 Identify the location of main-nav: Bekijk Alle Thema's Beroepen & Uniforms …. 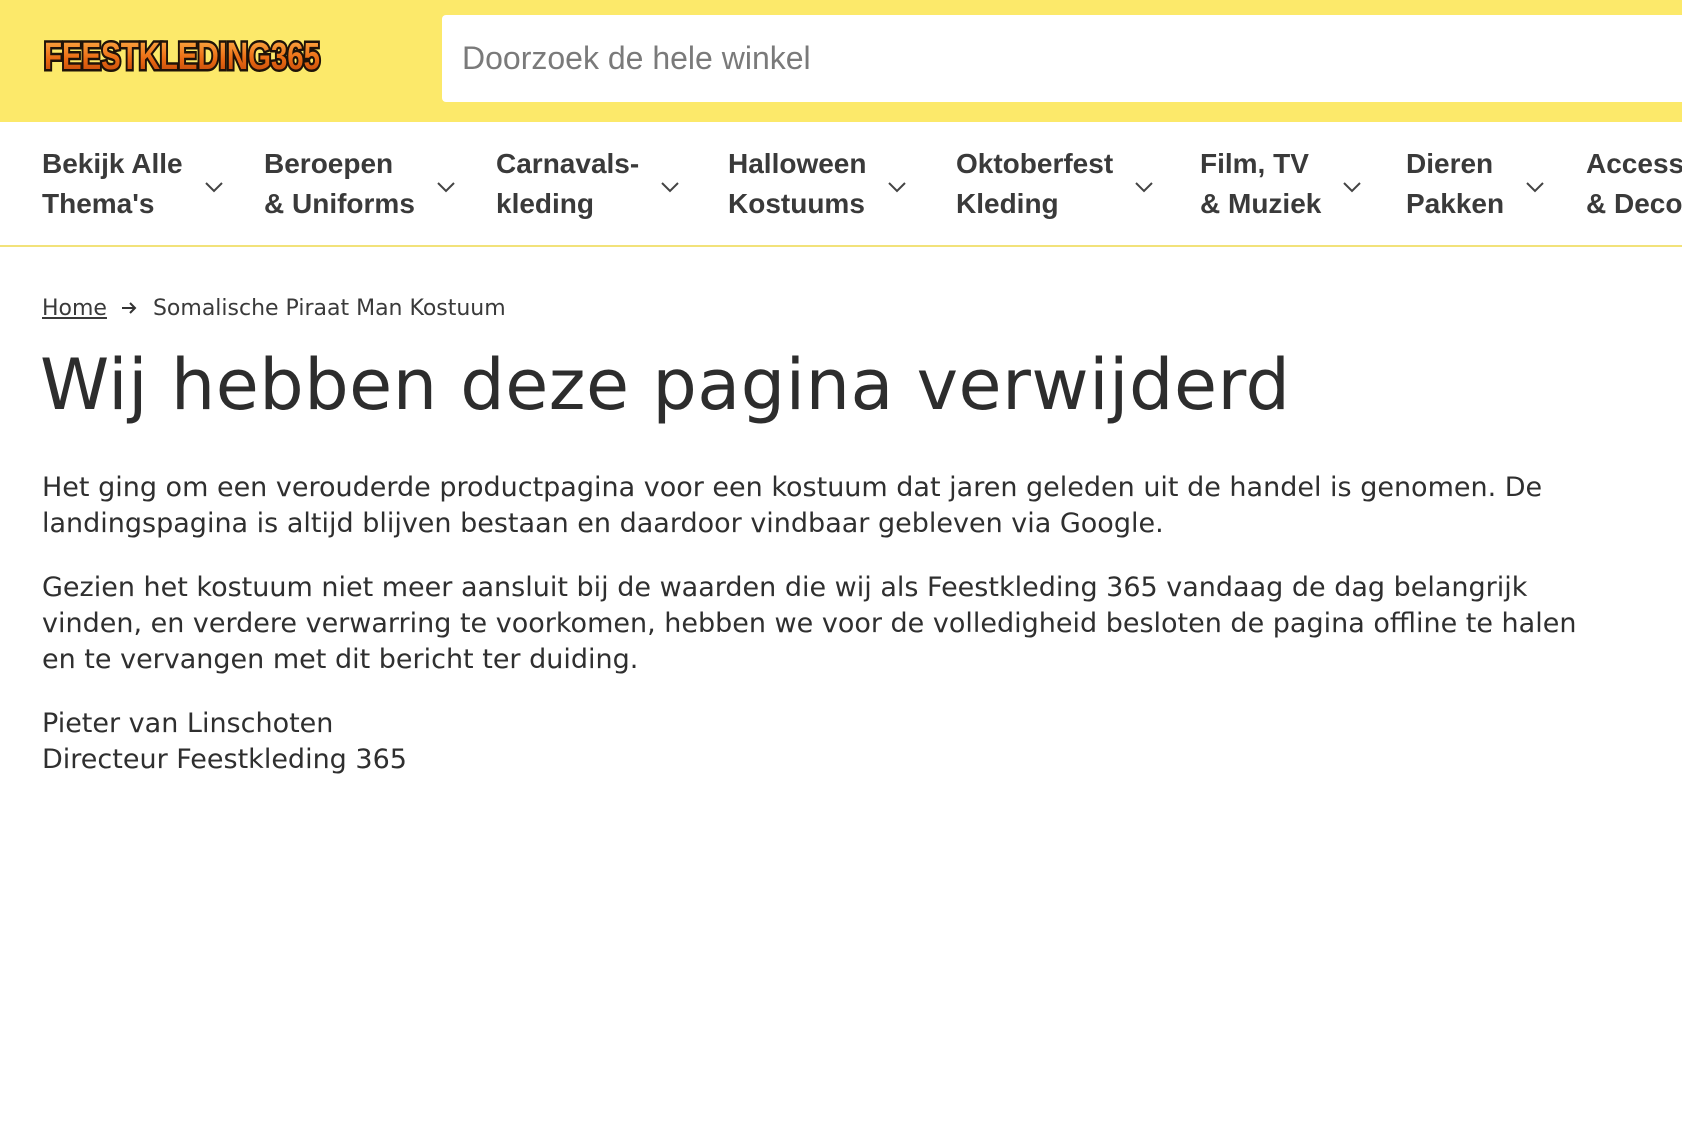
(841, 184).